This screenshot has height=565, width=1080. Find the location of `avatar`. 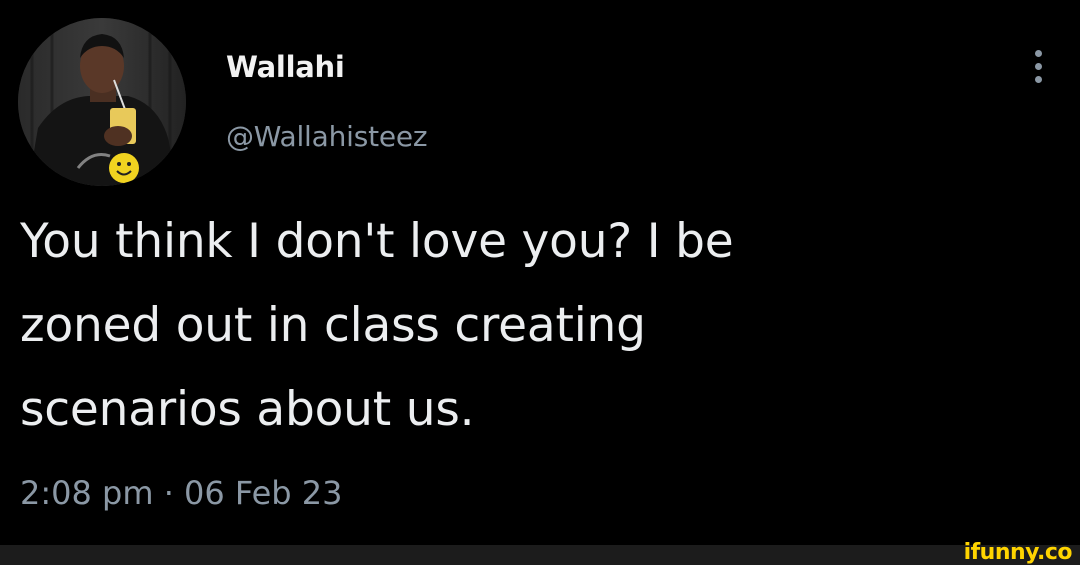

avatar is located at coordinates (102, 102).